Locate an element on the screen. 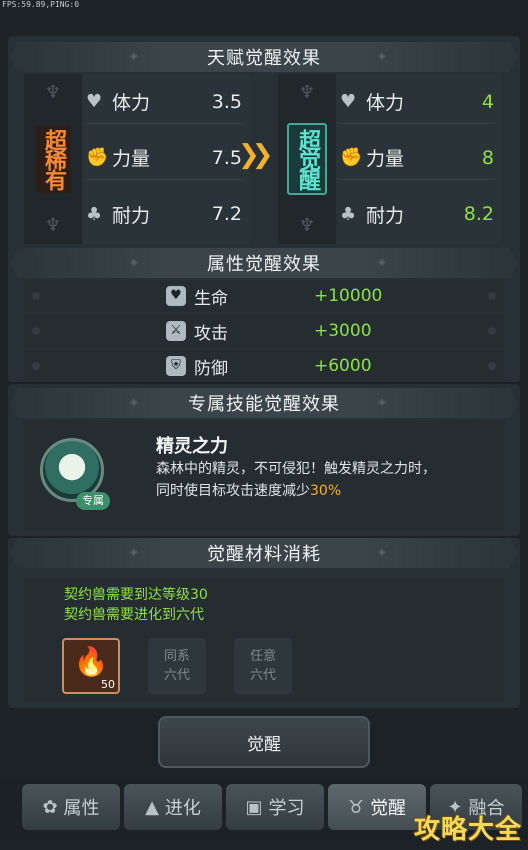 The width and height of the screenshot is (528, 850). stat-value: 8 is located at coordinates (487, 157).